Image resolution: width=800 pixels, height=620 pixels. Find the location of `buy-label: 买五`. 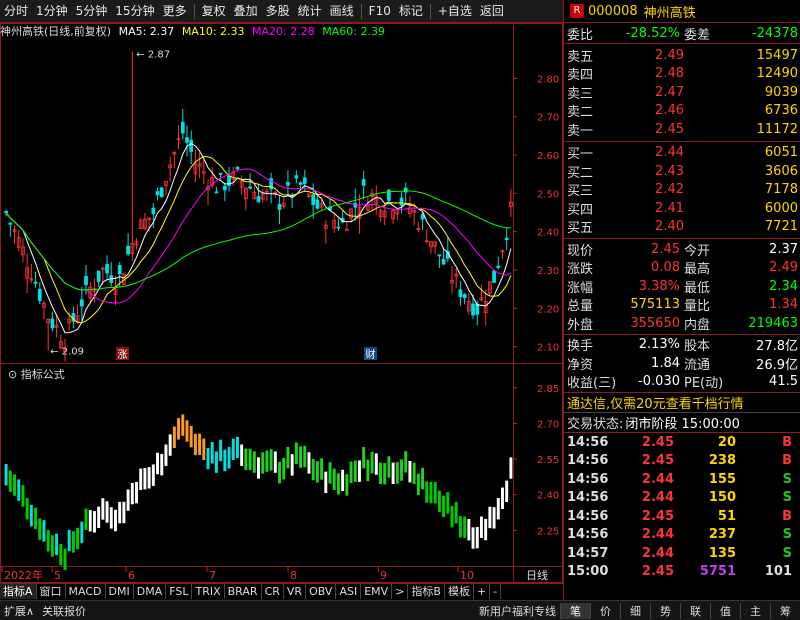

buy-label: 买五 is located at coordinates (580, 229).